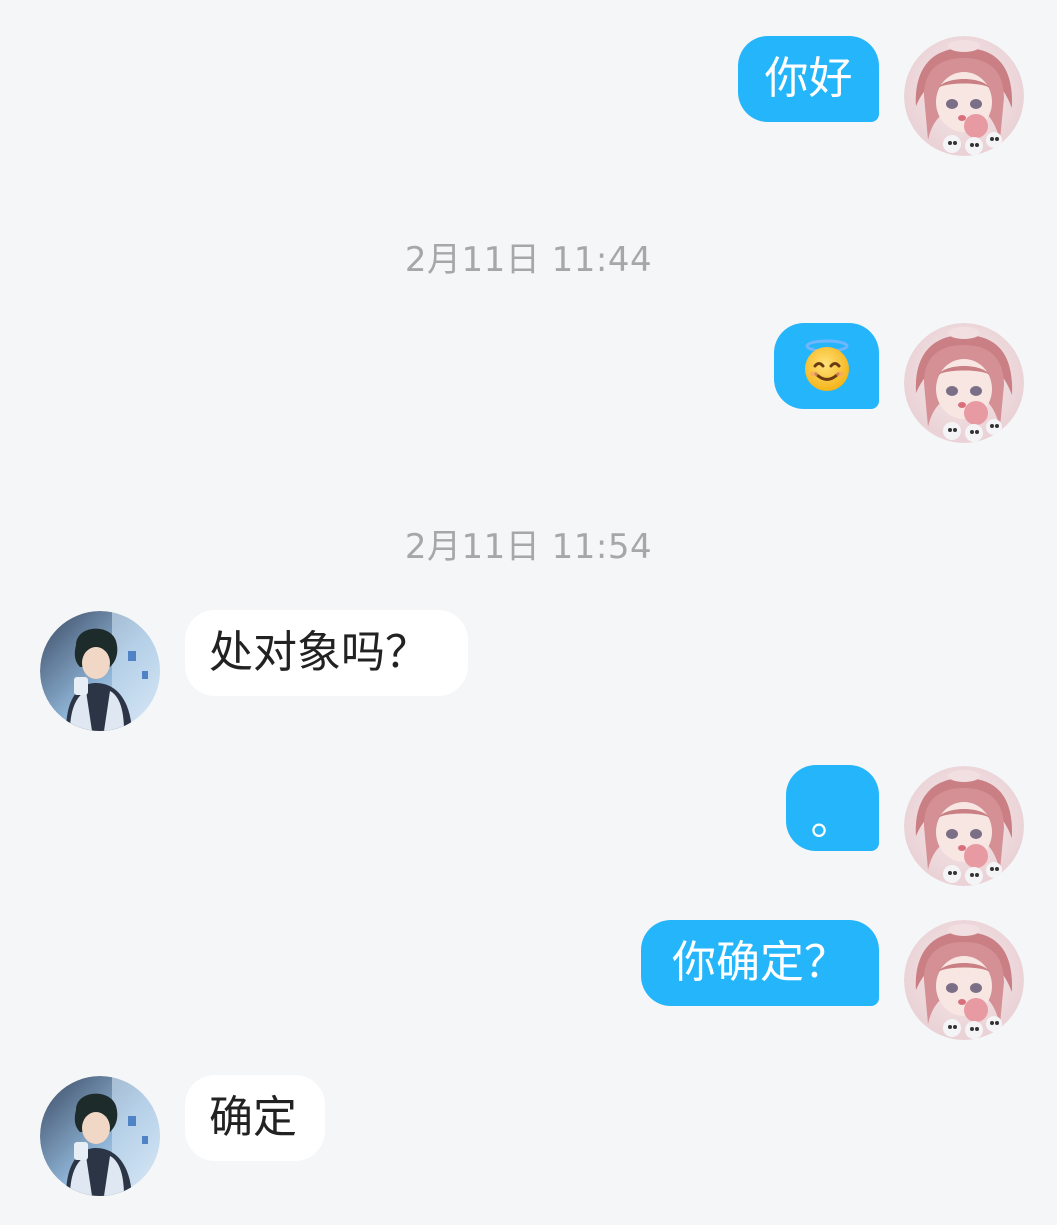 The image size is (1057, 1225). What do you see at coordinates (528, 260) in the screenshot?
I see `timestamp: 2月11日 11:44` at bounding box center [528, 260].